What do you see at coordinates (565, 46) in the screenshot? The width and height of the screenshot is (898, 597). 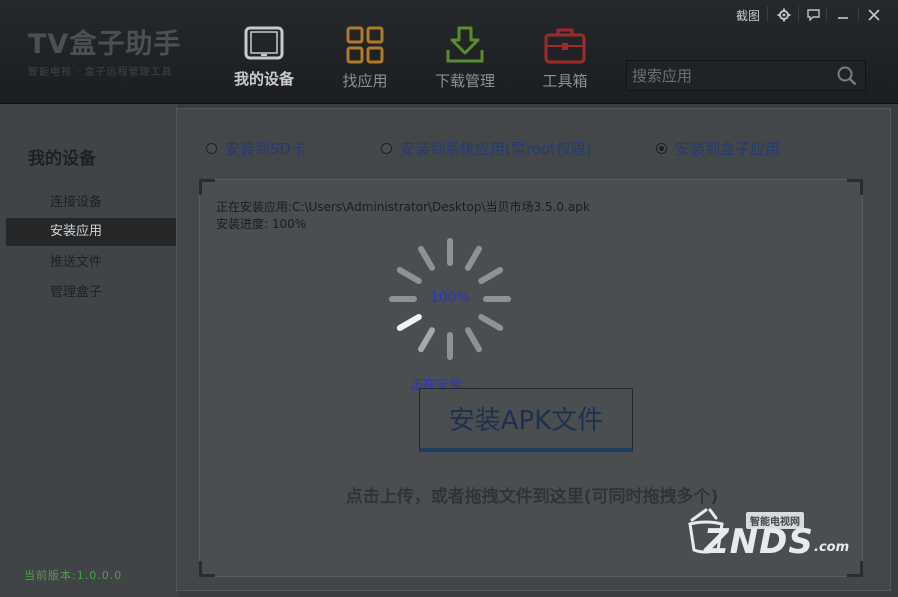 I see `toolbox-icon` at bounding box center [565, 46].